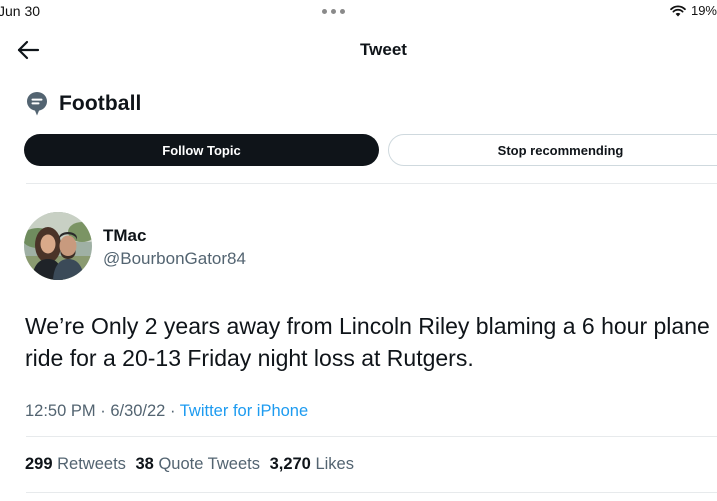 Image resolution: width=717 pixels, height=501 pixels. Describe the element at coordinates (20, 11) in the screenshot. I see `status-date: Jun 30` at that location.